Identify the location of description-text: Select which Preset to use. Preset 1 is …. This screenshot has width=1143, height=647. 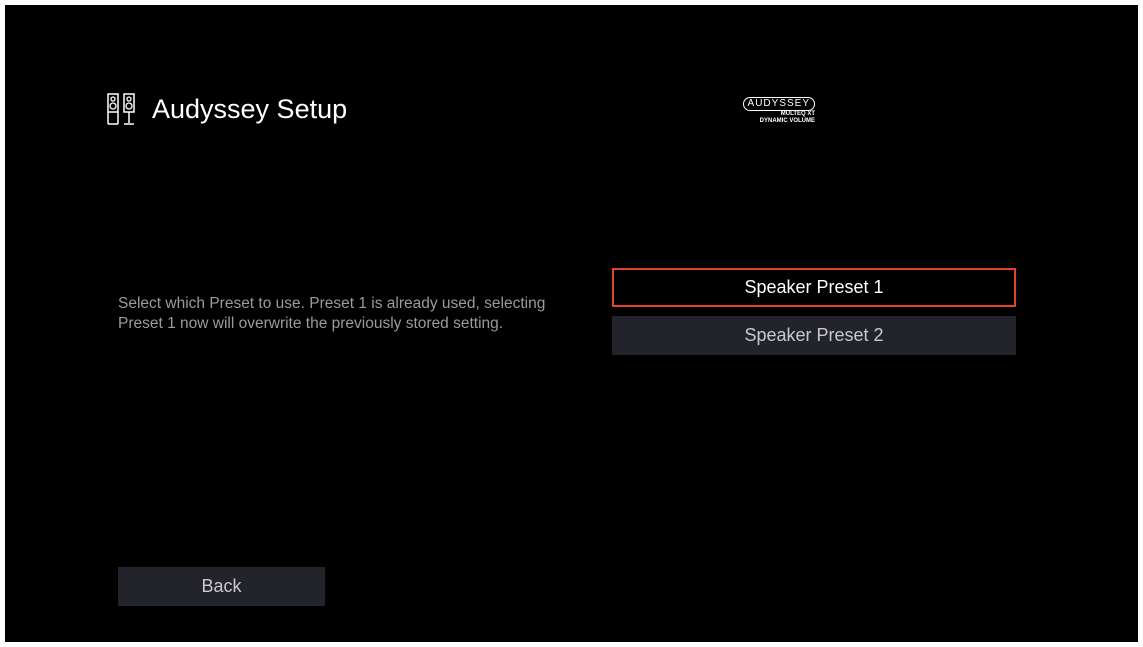
(332, 313).